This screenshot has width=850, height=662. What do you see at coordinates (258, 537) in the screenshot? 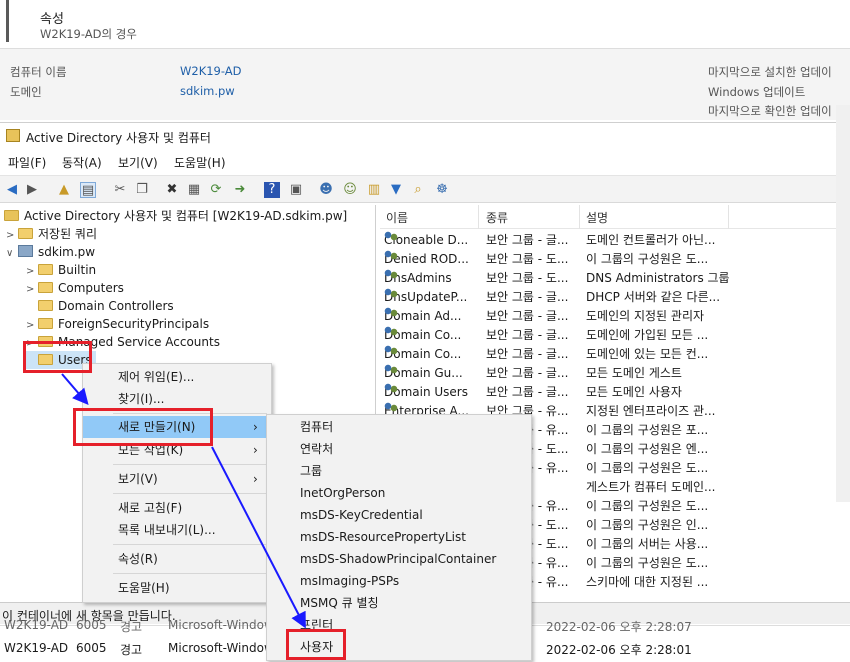
I see `arrow-new-to-user` at bounding box center [258, 537].